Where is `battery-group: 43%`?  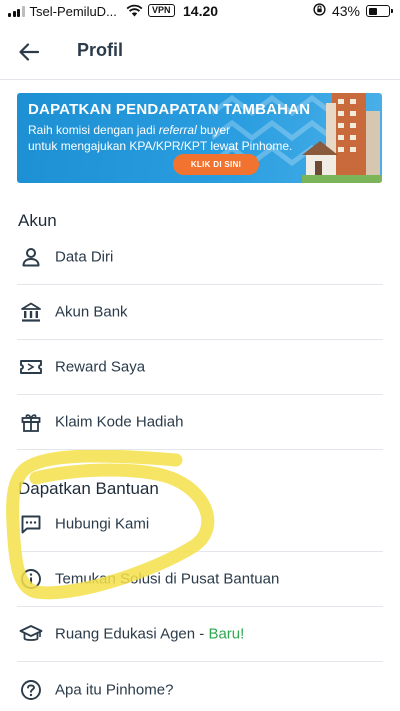
battery-group: 43% is located at coordinates (353, 11).